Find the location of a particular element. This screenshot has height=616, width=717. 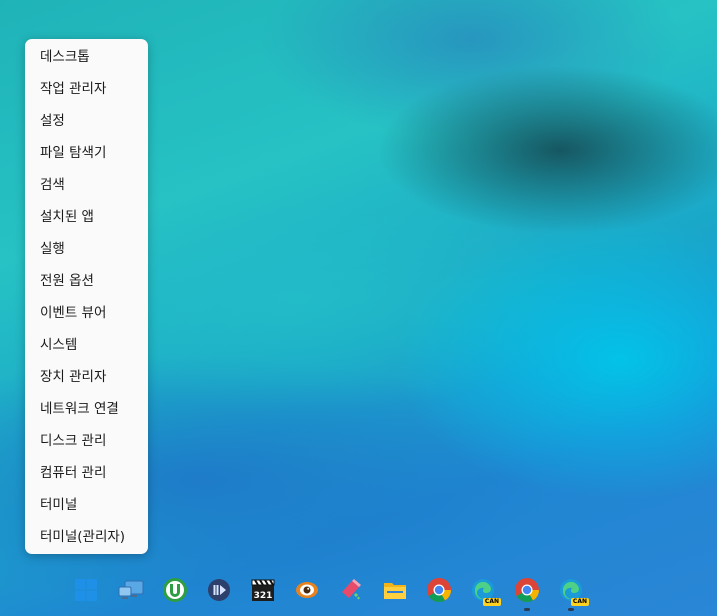

canary-badge-2: CAN is located at coordinates (579, 602).